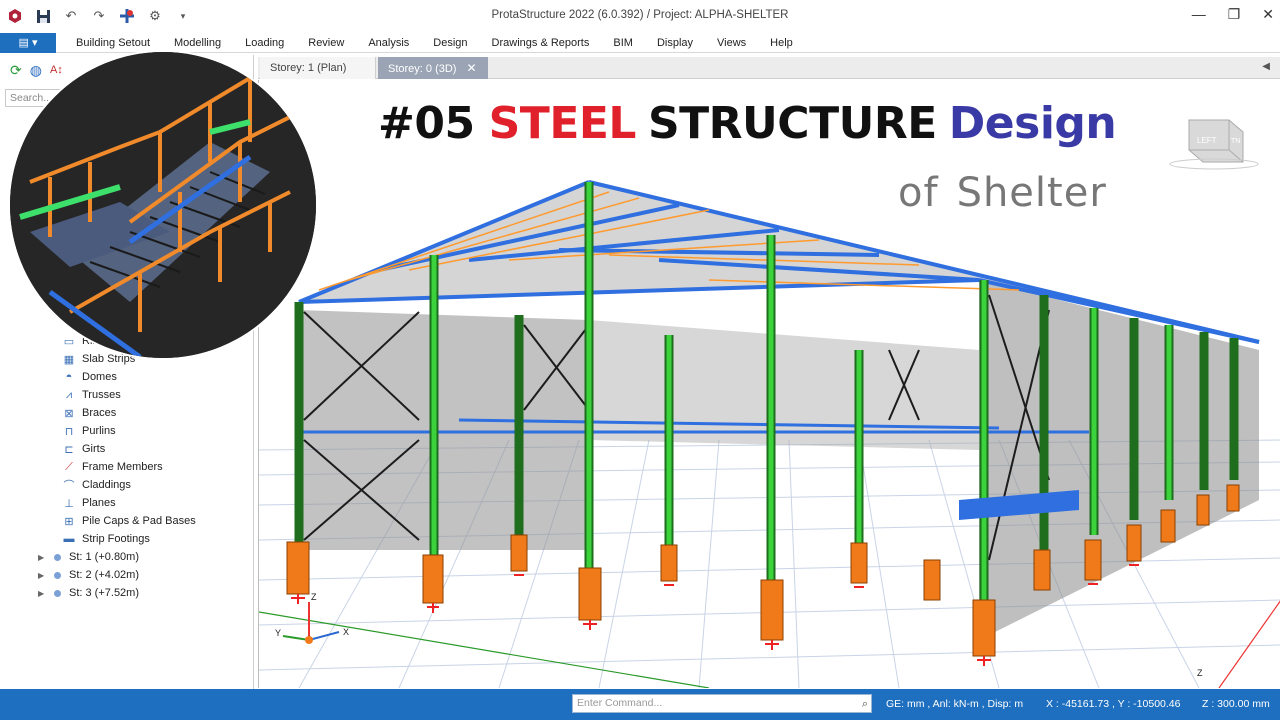  What do you see at coordinates (312, 618) in the screenshot?
I see `axis-triad: Z X Y` at bounding box center [312, 618].